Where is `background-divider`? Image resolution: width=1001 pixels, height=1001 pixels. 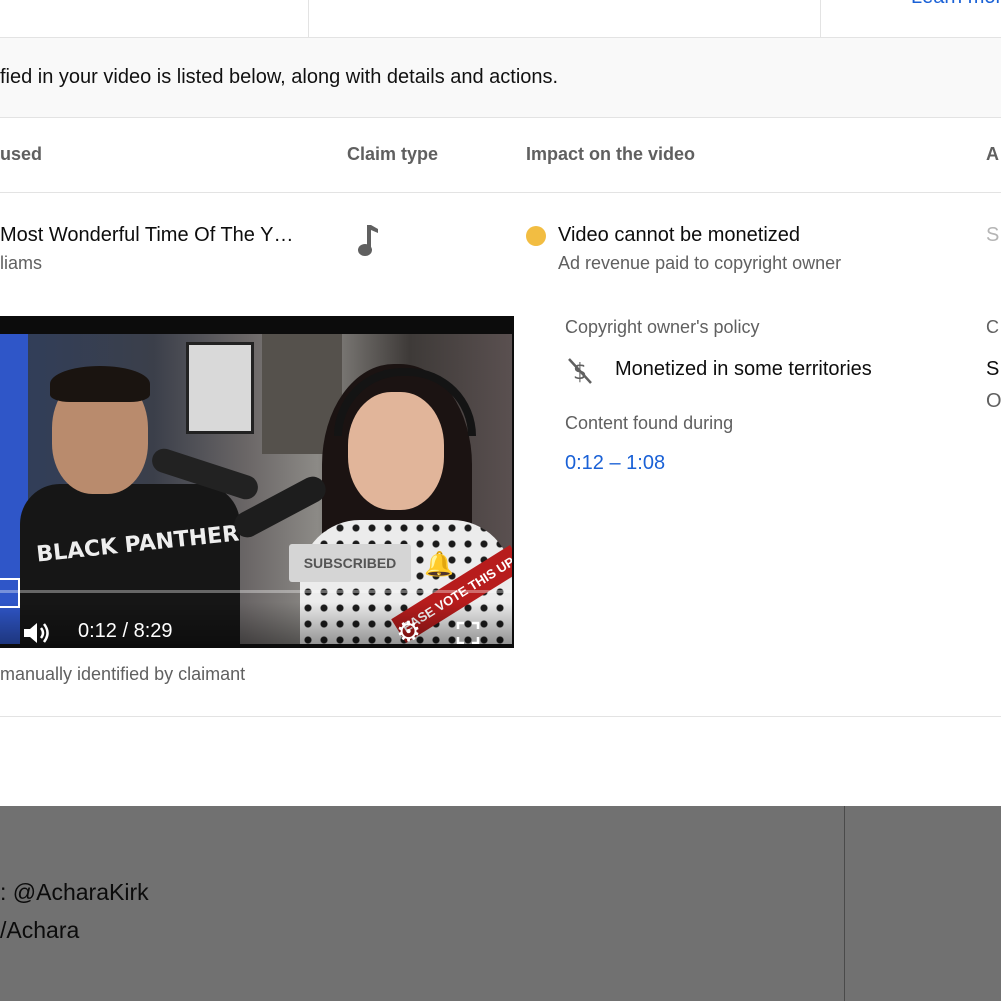 background-divider is located at coordinates (844, 903).